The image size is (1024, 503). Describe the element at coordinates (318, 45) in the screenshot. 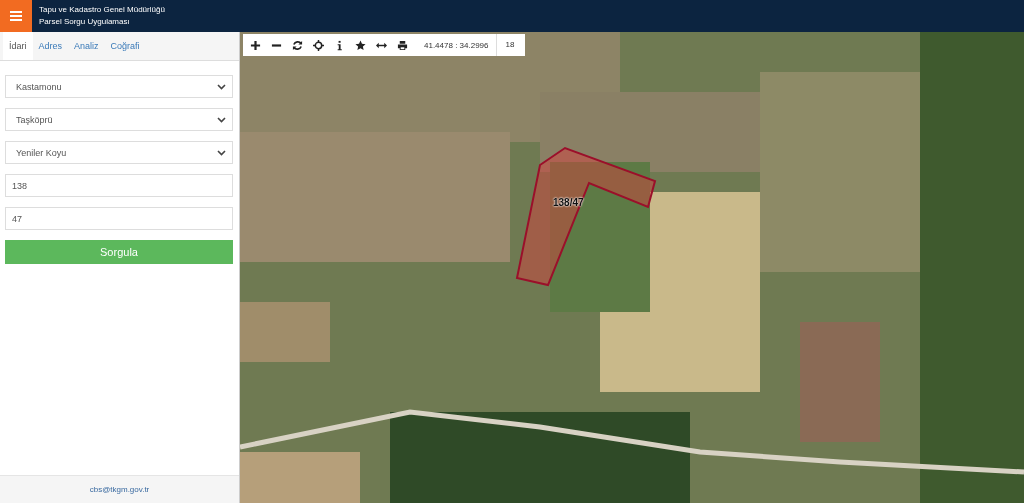

I see `crosshair-icon` at that location.